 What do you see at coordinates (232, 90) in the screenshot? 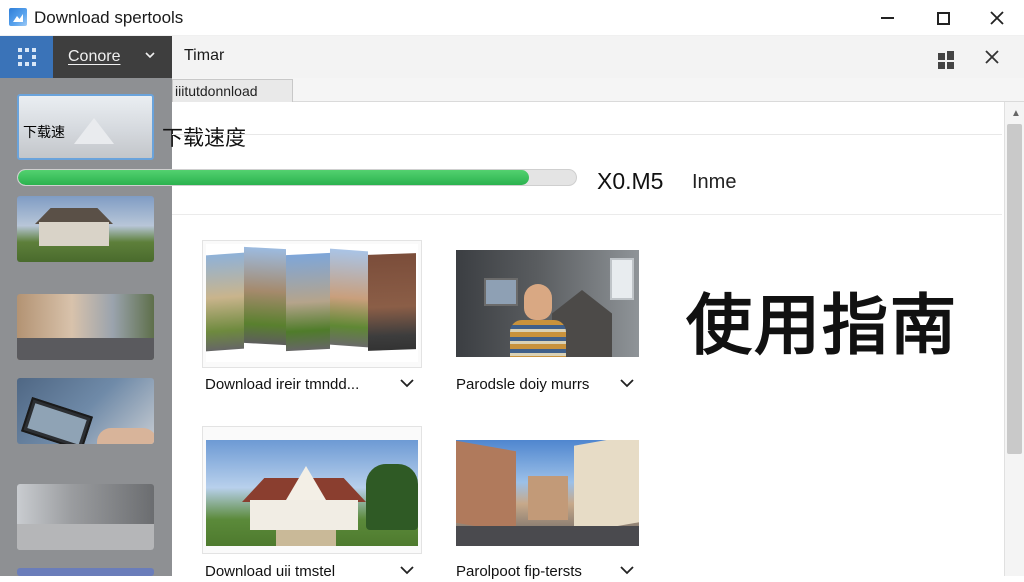
I see `tab-download: iiitutdonnload` at bounding box center [232, 90].